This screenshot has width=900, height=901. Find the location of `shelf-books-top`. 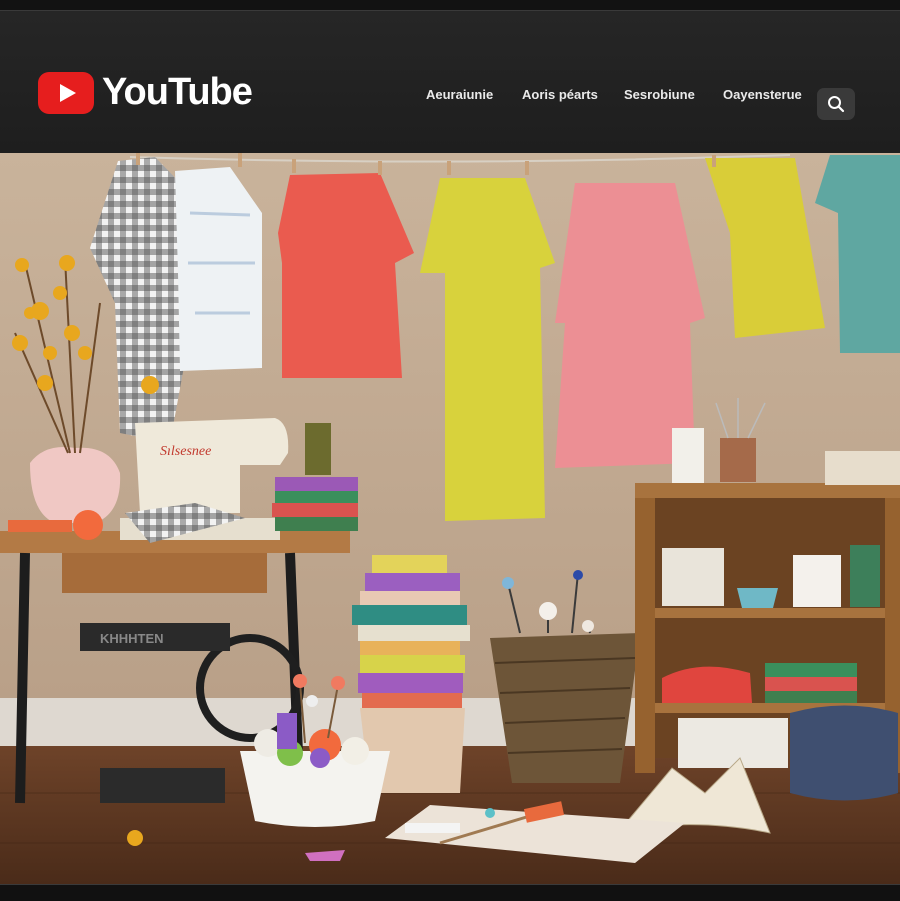

shelf-books-top is located at coordinates (862, 468).